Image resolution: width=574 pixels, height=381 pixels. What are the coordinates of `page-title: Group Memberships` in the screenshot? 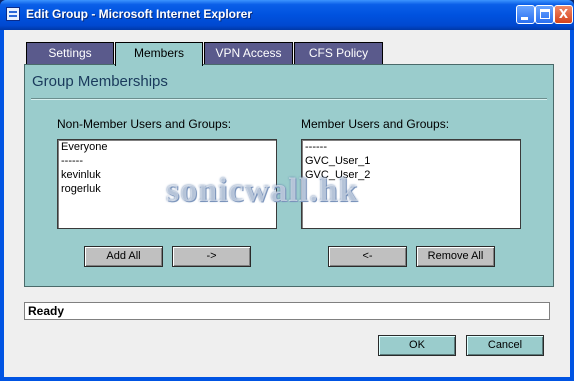 It's located at (100, 81).